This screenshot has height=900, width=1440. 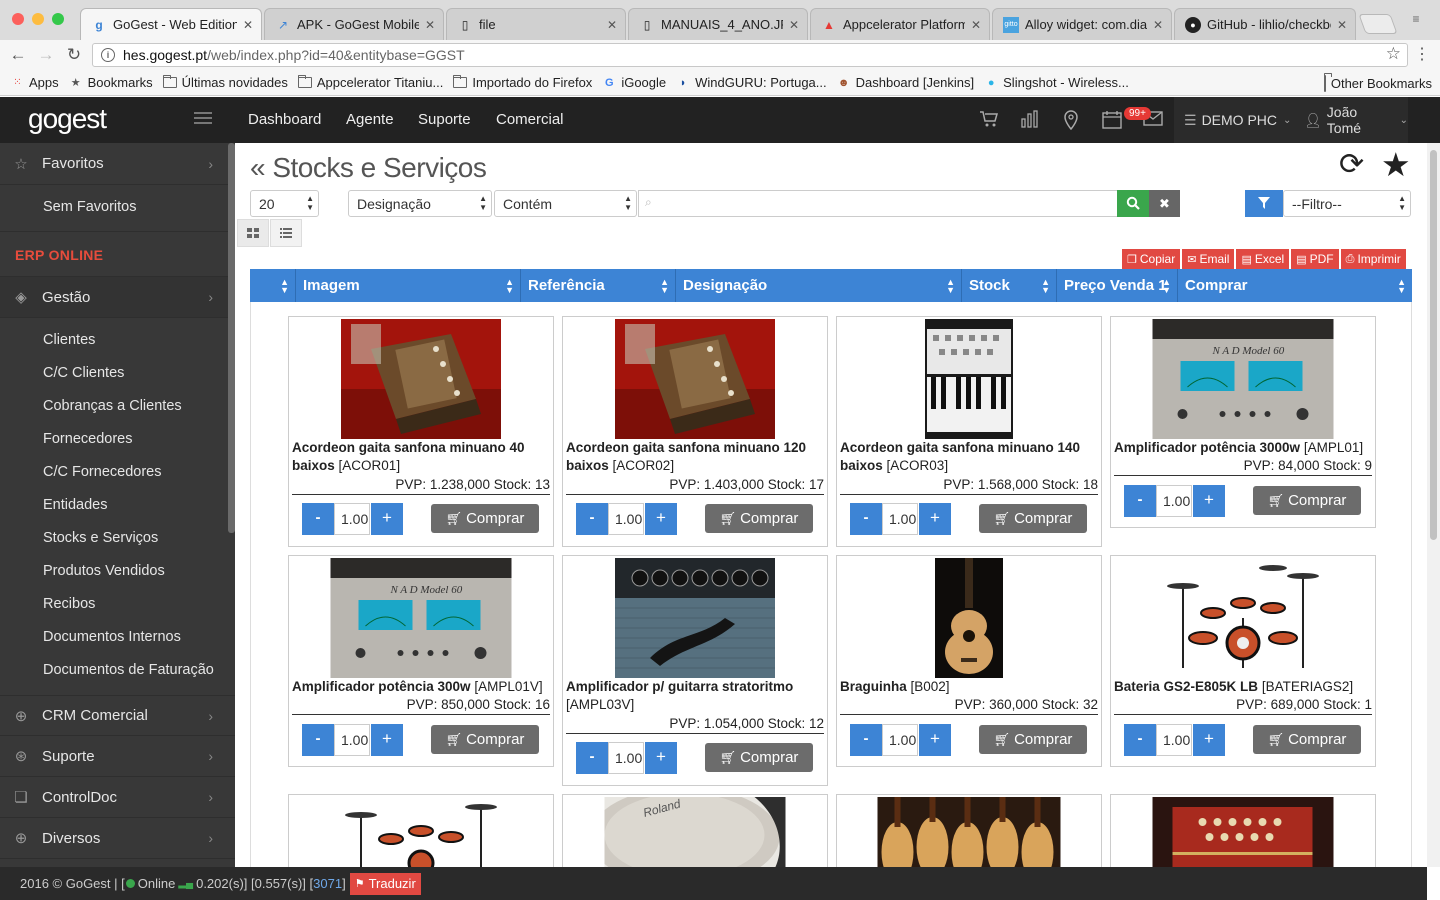 I want to click on sidebar-item-cc-clientes: C/C Clientes, so click(x=83, y=373).